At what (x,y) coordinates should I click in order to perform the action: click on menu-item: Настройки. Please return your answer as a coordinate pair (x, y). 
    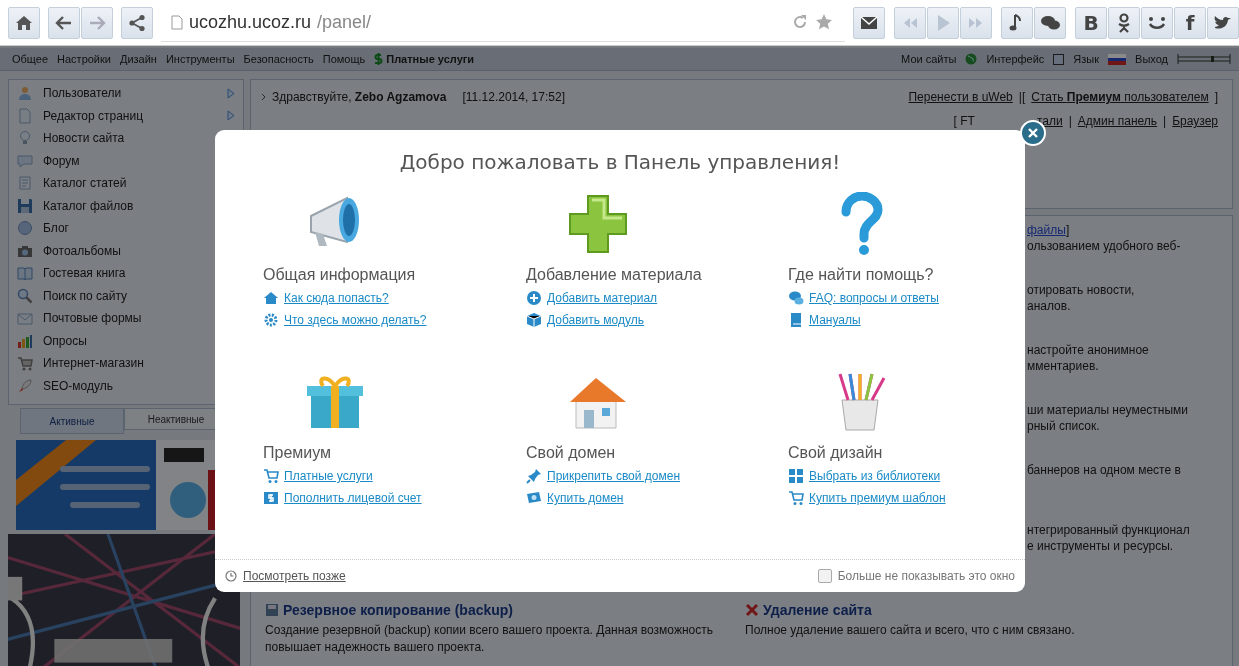
    Looking at the image, I should click on (84, 59).